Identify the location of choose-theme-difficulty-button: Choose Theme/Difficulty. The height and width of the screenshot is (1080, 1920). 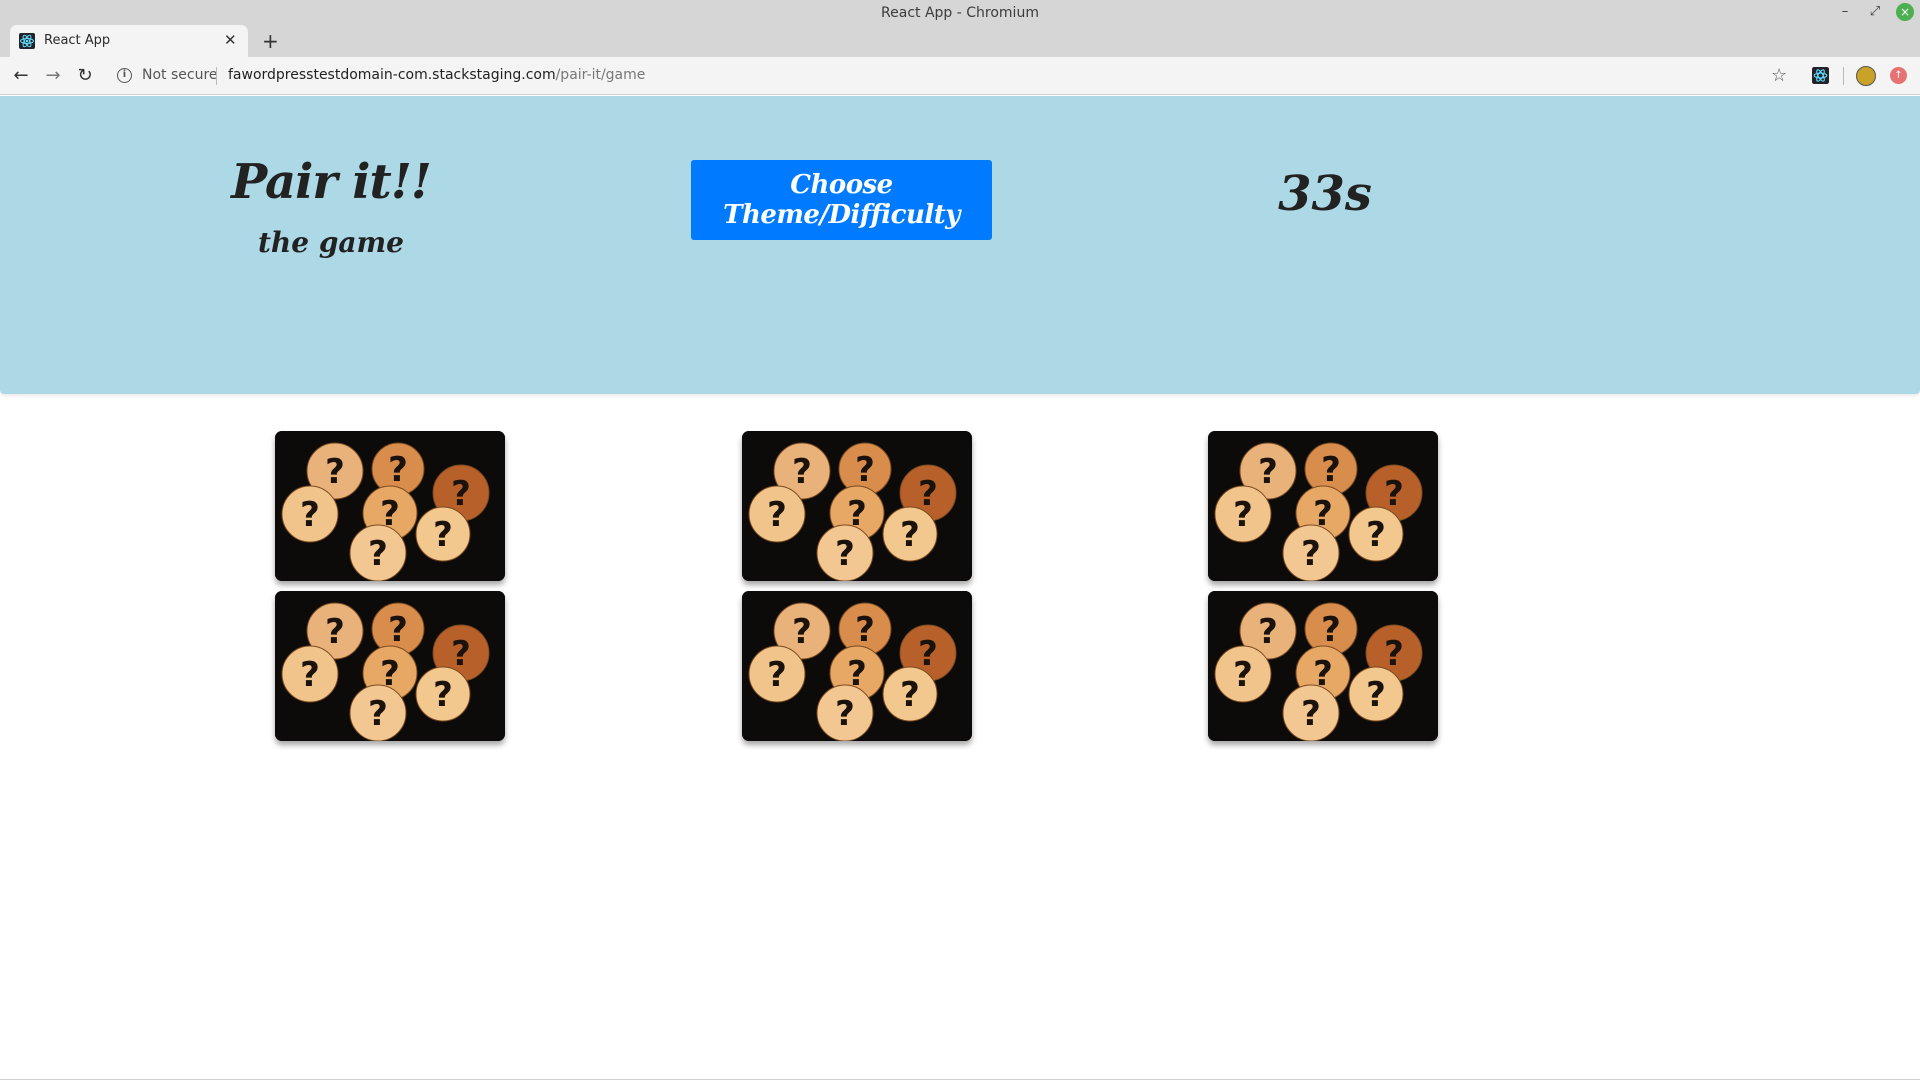
(841, 200).